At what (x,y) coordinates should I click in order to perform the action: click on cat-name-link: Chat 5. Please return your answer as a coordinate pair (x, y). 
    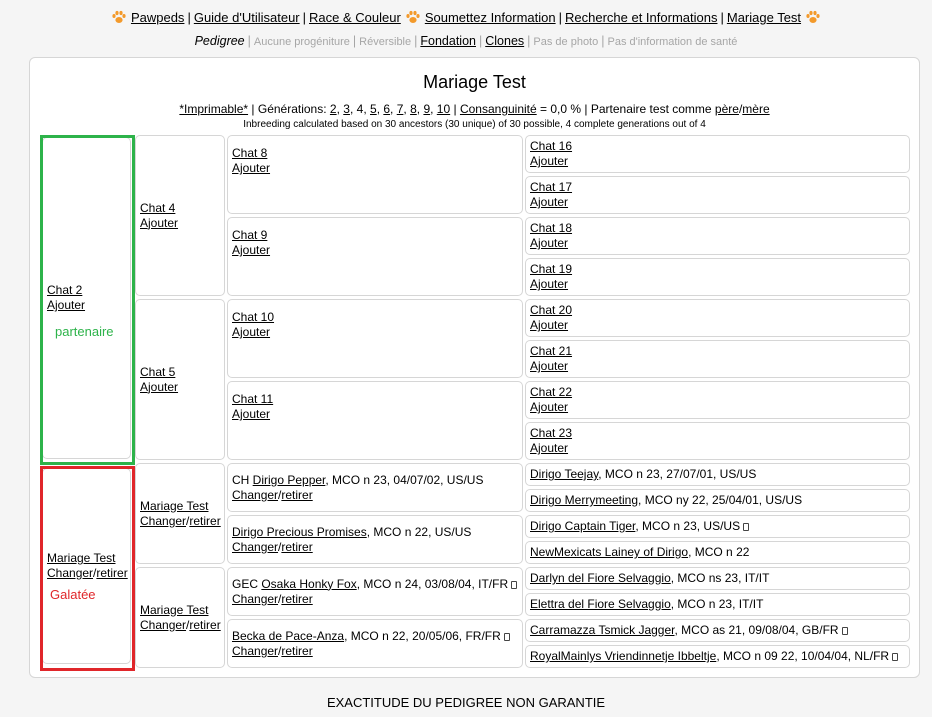
    Looking at the image, I should click on (157, 372).